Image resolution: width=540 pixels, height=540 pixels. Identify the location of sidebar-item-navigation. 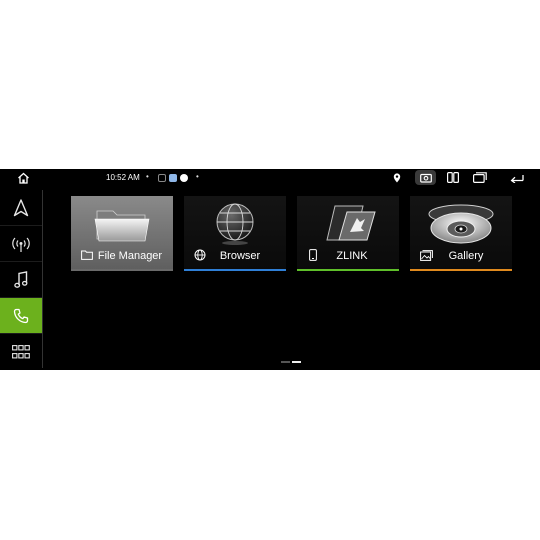
(21, 208).